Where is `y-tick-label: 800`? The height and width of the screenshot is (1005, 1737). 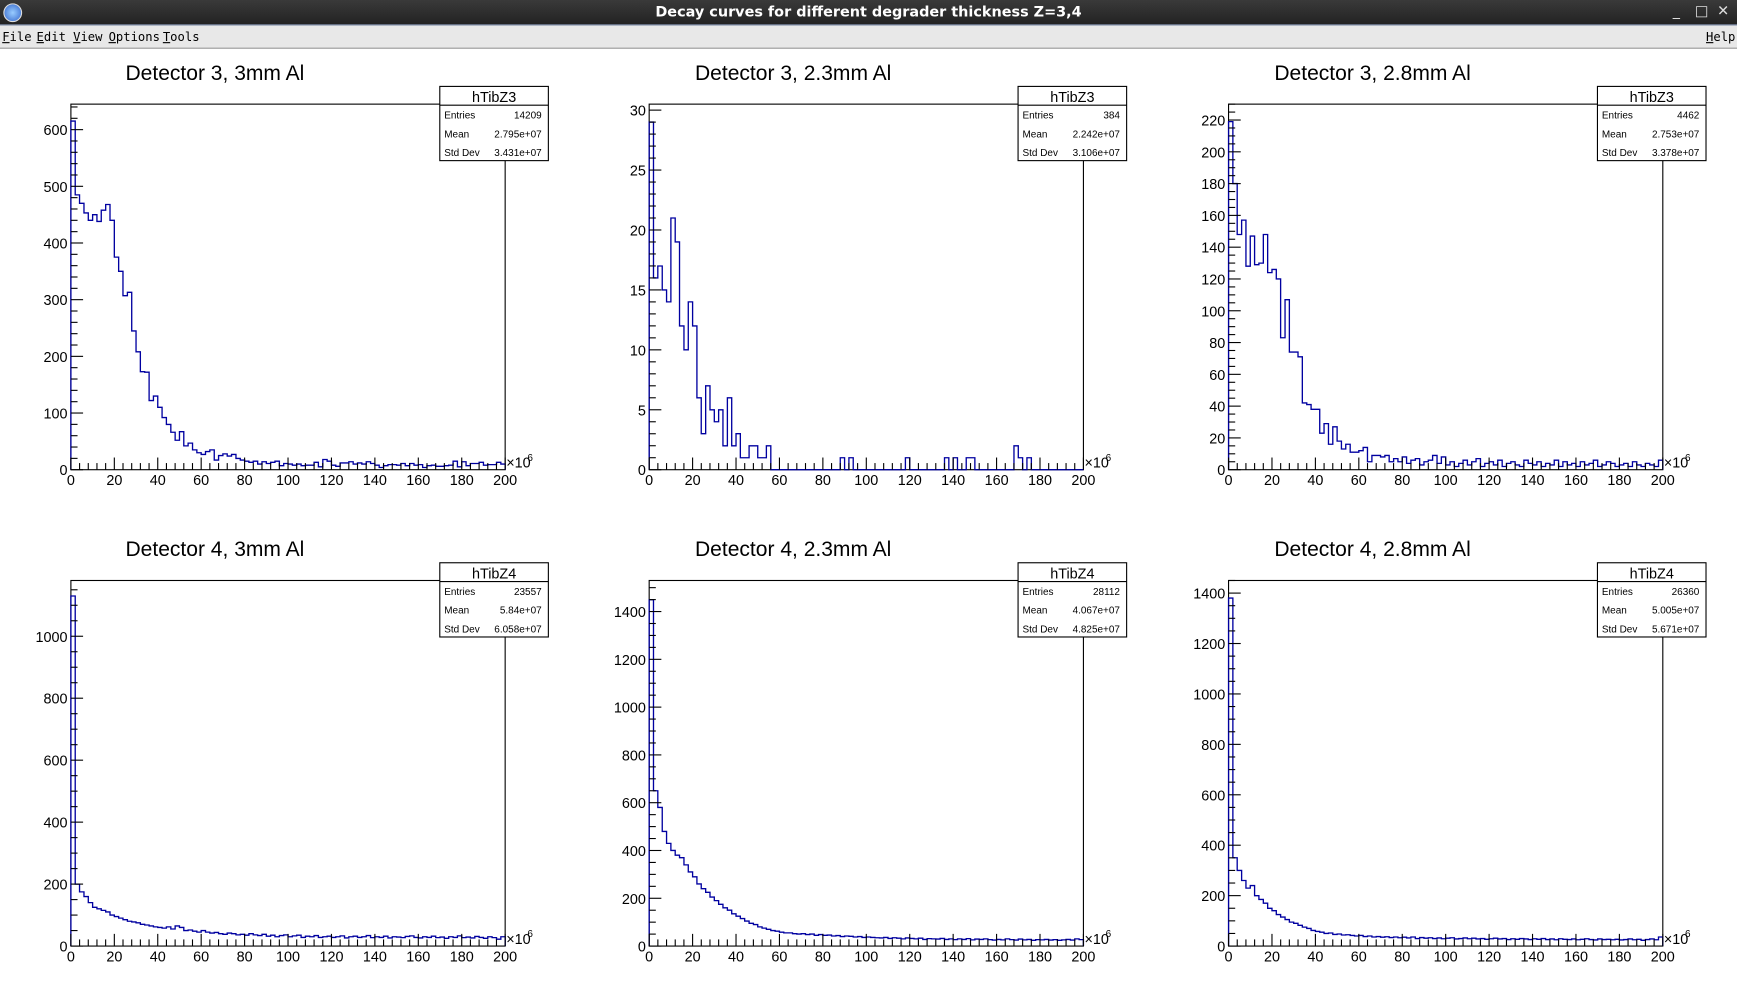 y-tick-label: 800 is located at coordinates (56, 700).